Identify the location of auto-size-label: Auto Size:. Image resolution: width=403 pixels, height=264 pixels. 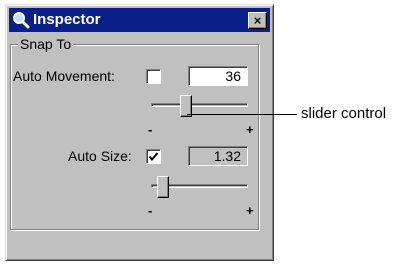
(100, 156).